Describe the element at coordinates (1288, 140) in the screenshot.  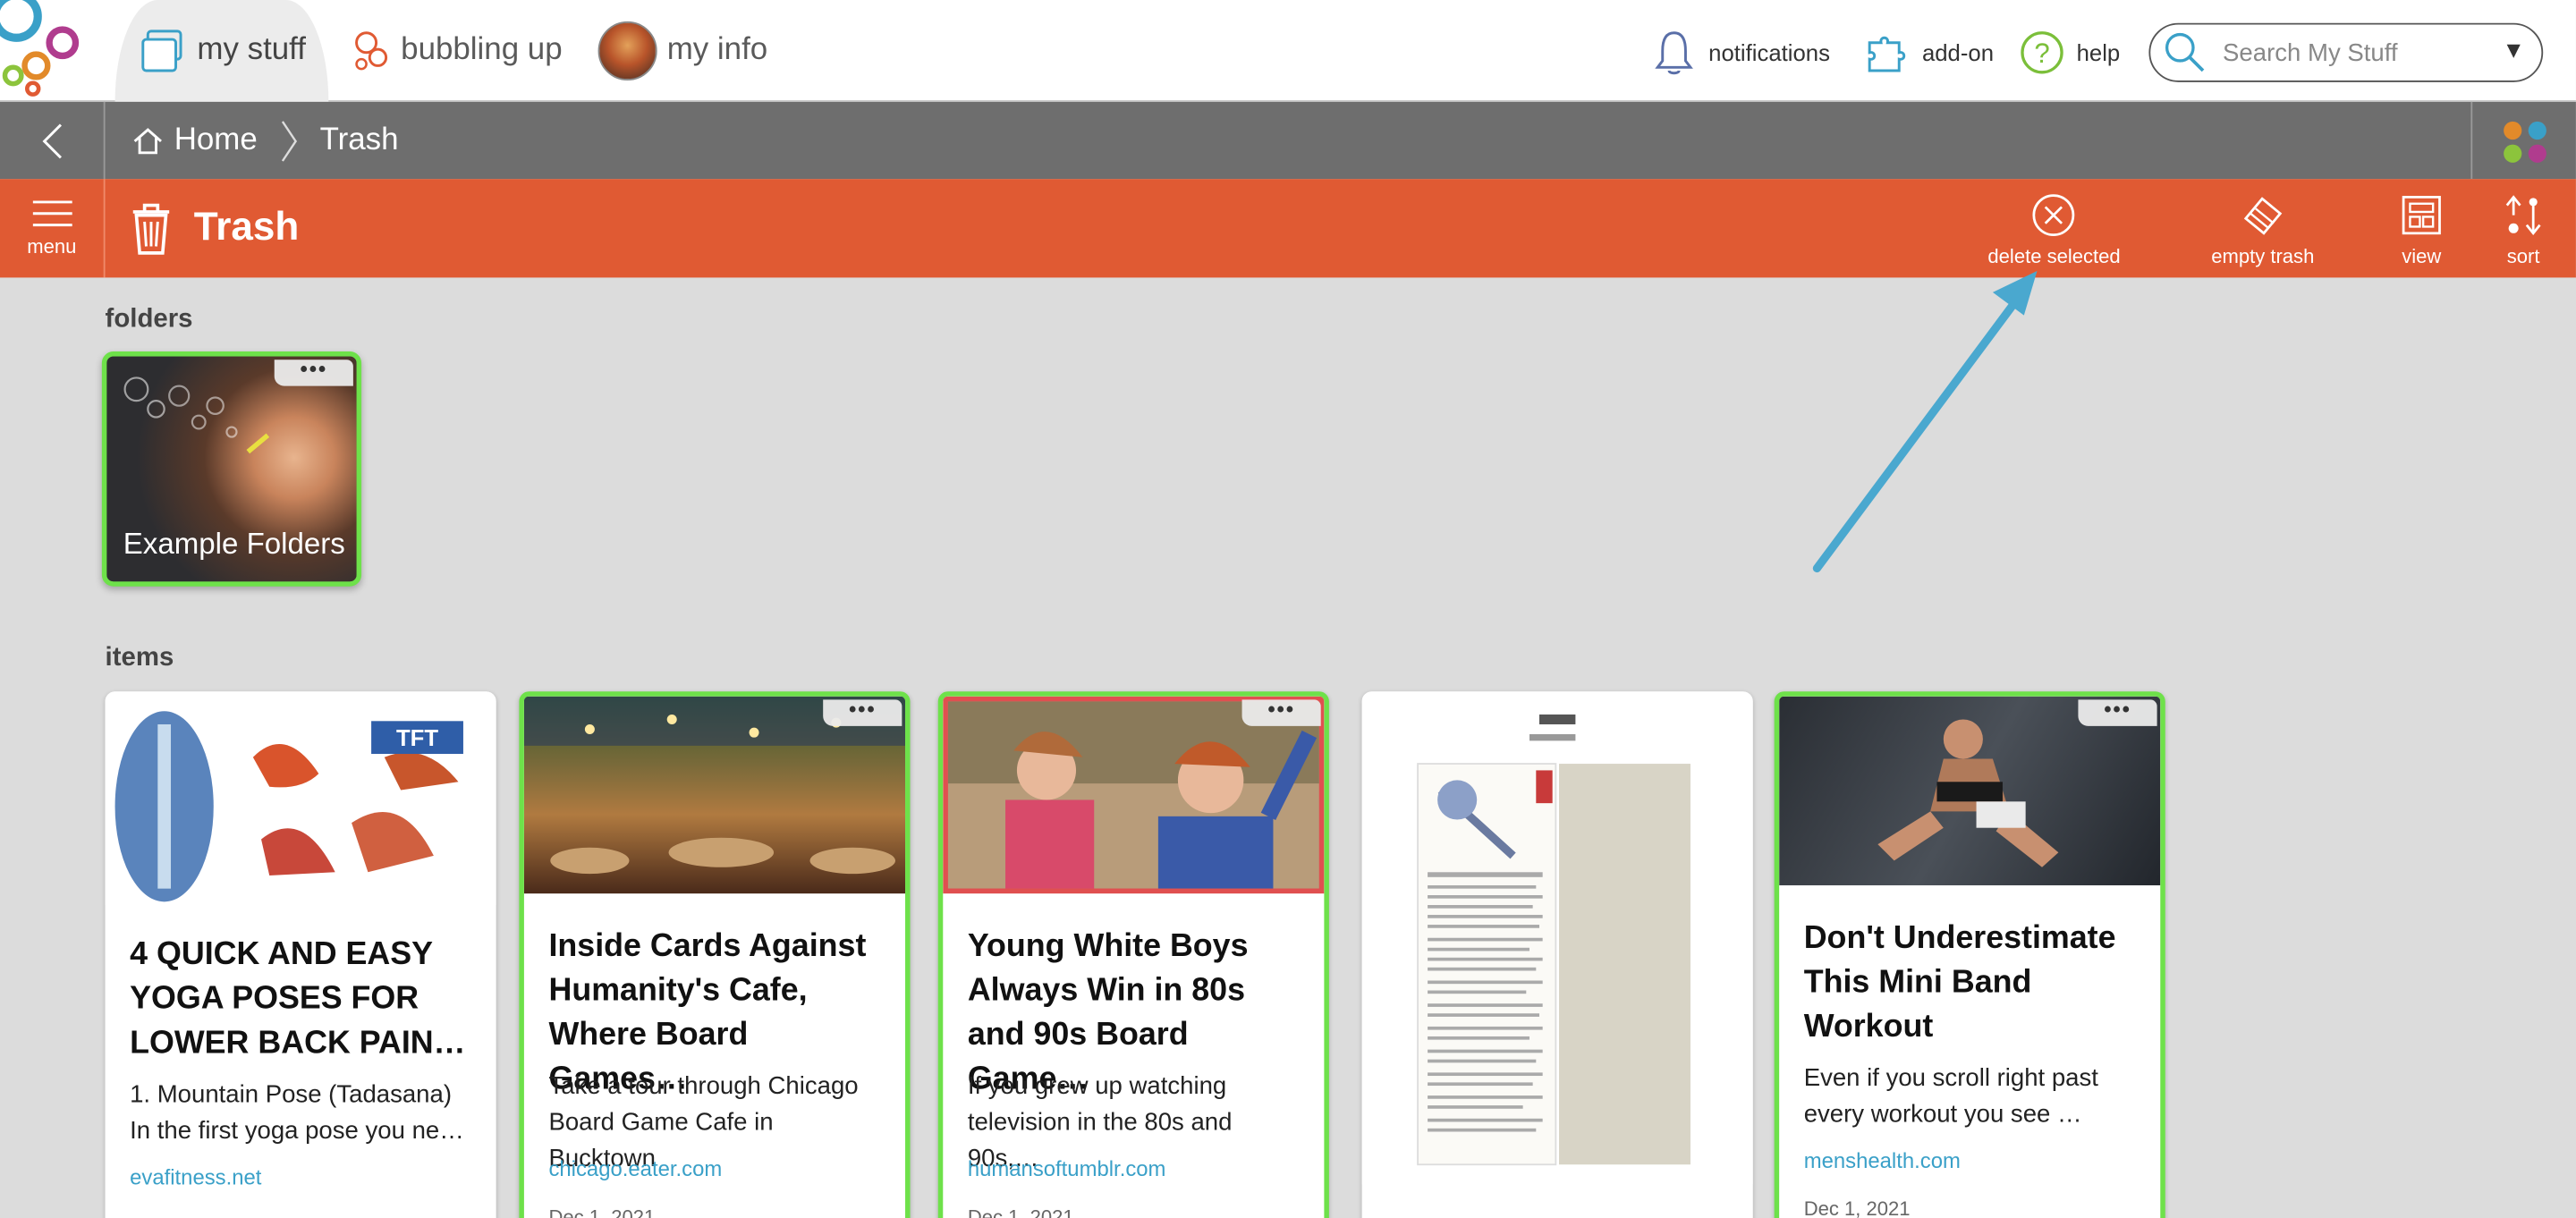
I see `breadcrumb-bar: Home Trash` at that location.